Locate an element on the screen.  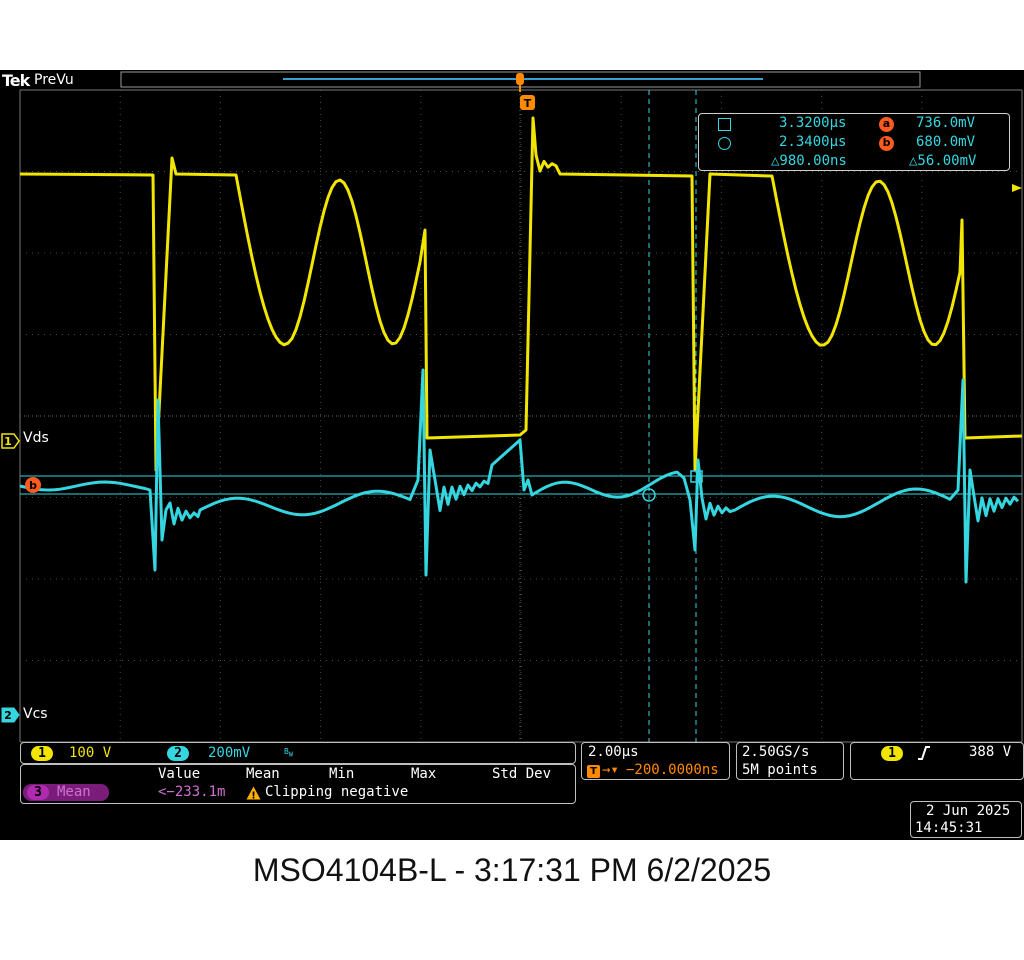
clock-panel: 2 Jun 2025 14:45:31 is located at coordinates (966, 819).